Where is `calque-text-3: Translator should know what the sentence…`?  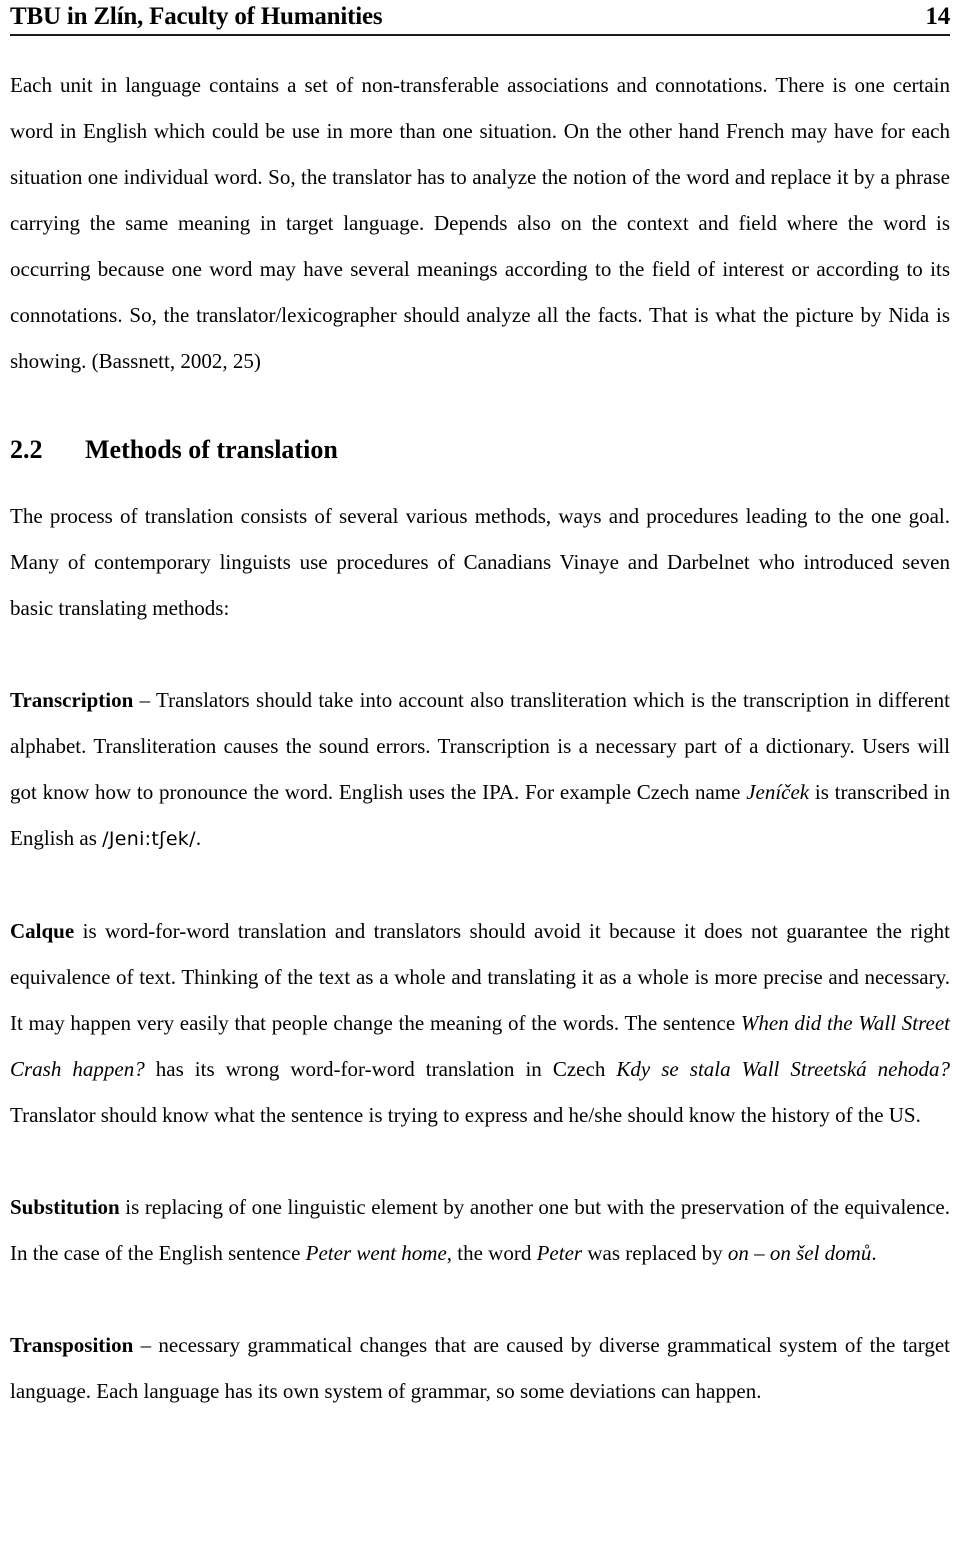 calque-text-3: Translator should know what the sentence… is located at coordinates (465, 1115).